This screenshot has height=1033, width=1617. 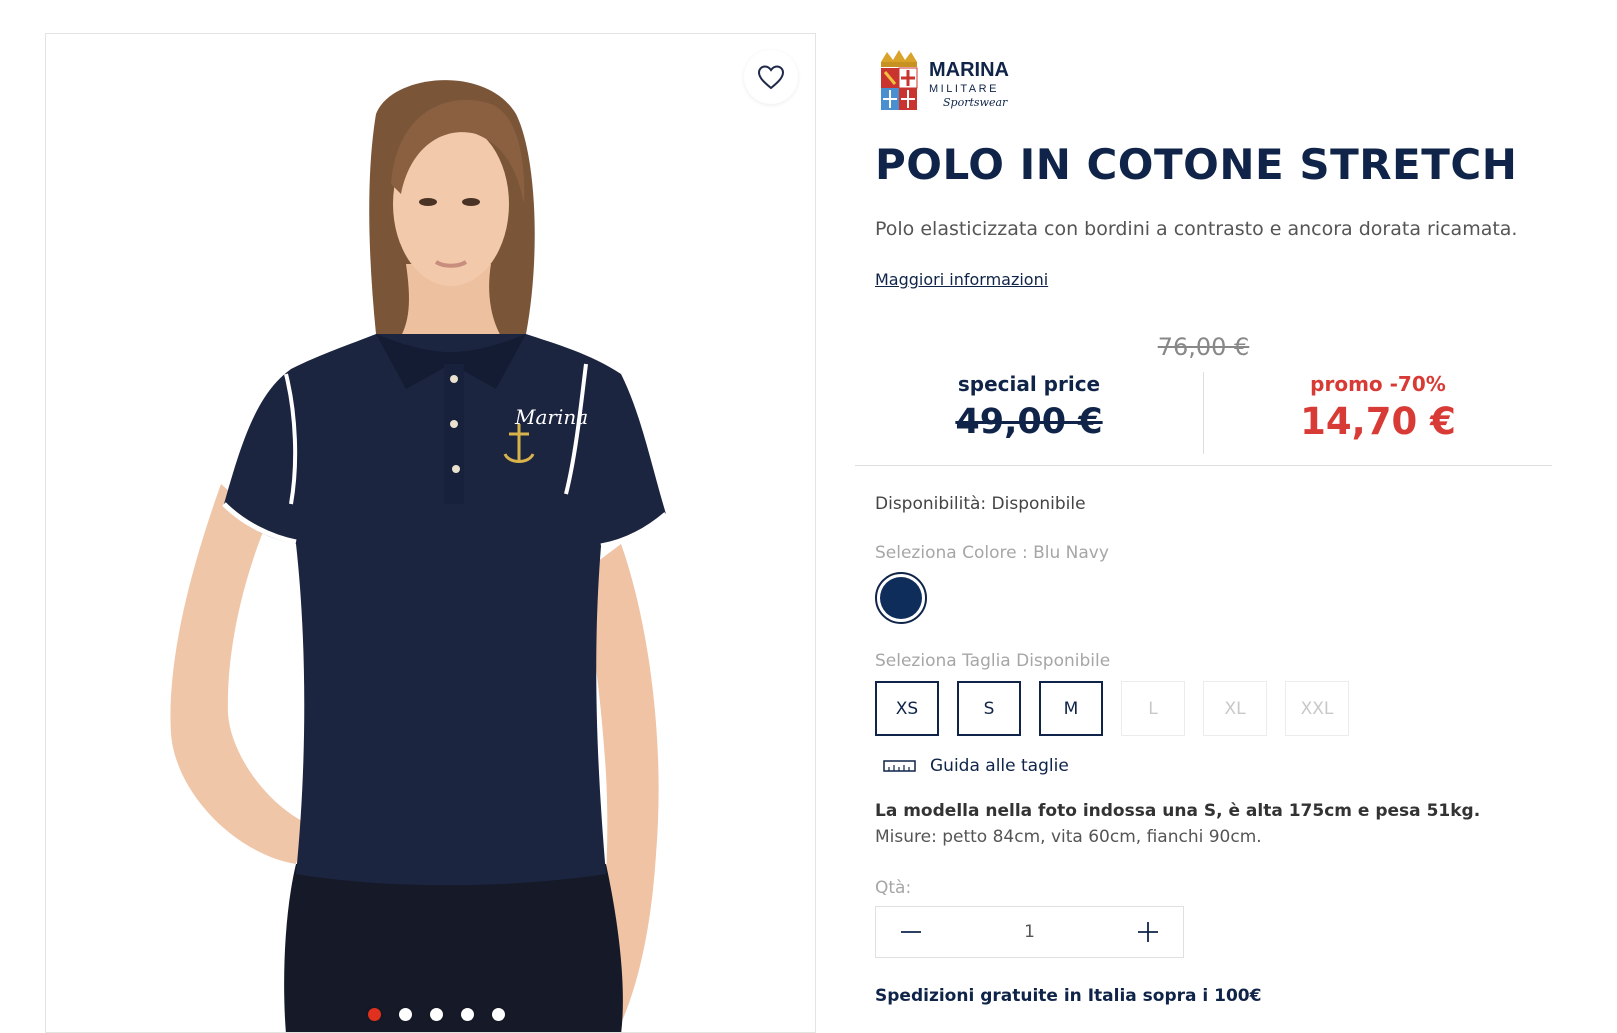 I want to click on product-title: POLO IN COTONE STRETCH, so click(x=1196, y=164).